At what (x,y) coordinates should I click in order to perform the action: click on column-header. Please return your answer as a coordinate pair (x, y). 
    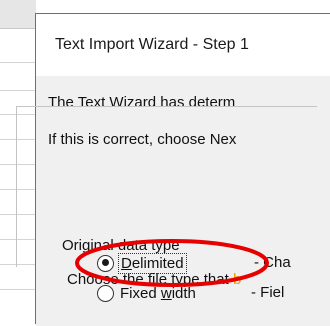
    Looking at the image, I should click on (18, 14).